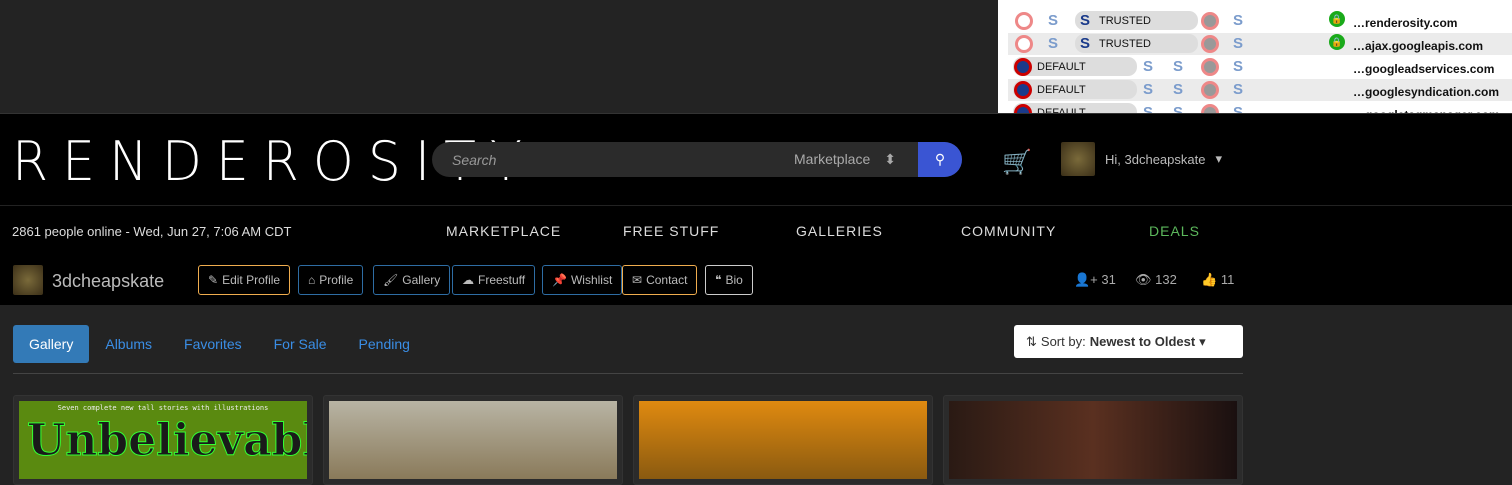 This screenshot has width=1512, height=485. What do you see at coordinates (51, 344) in the screenshot?
I see `tab-gallery: Gallery` at bounding box center [51, 344].